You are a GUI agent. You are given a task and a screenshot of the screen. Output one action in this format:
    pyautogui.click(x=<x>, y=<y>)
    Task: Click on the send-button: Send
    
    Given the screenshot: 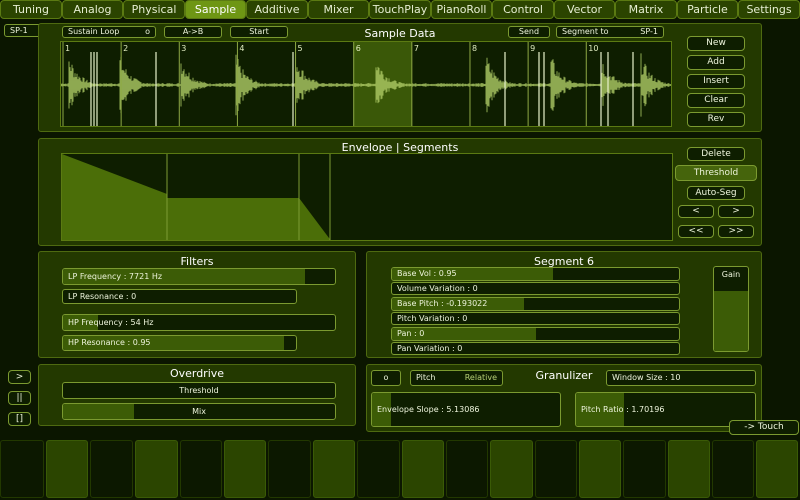 What is the action you would take?
    pyautogui.click(x=529, y=32)
    